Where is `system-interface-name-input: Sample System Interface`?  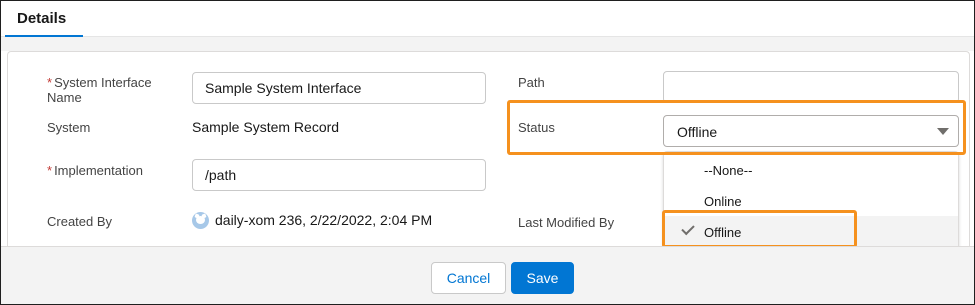 system-interface-name-input: Sample System Interface is located at coordinates (339, 88).